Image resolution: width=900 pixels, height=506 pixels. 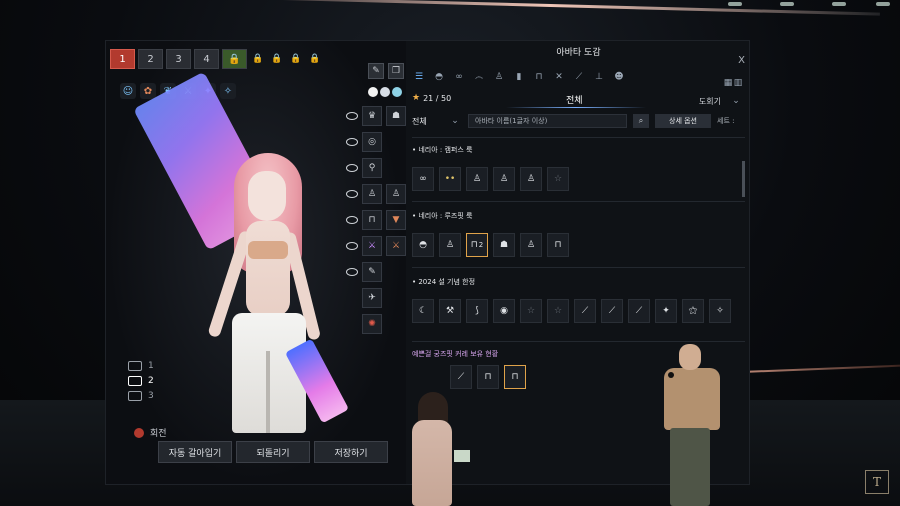 What do you see at coordinates (273, 452) in the screenshot?
I see `revert-button: 되돌리기` at bounding box center [273, 452].